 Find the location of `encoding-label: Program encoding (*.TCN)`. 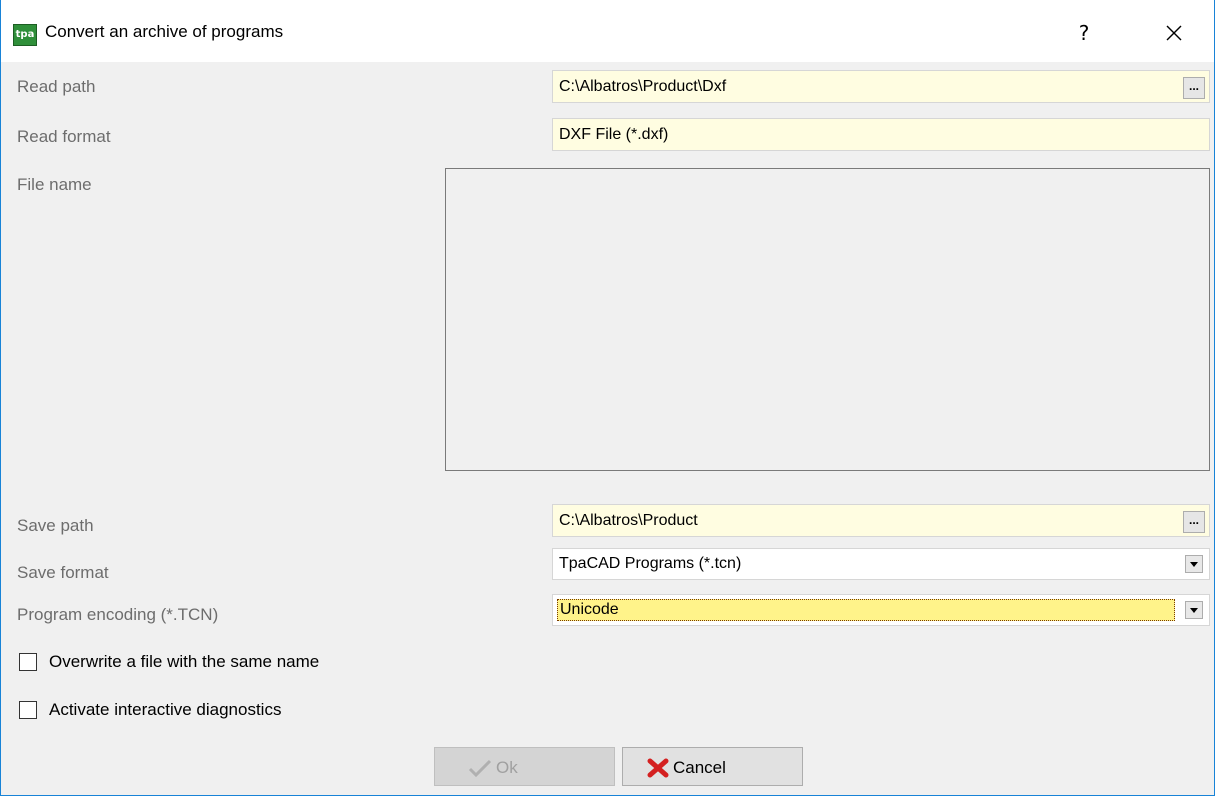

encoding-label: Program encoding (*.TCN) is located at coordinates (118, 614).